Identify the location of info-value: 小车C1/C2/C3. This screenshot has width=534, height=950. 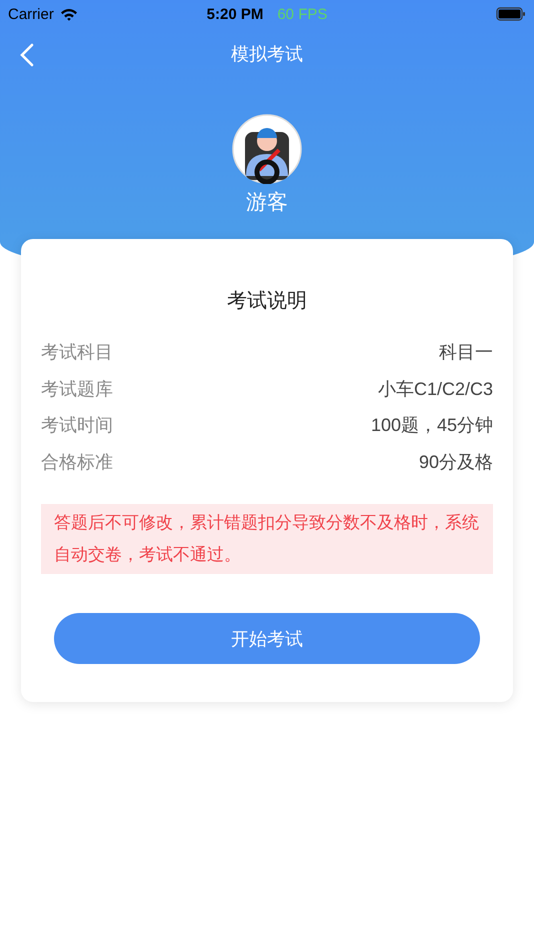
(435, 389).